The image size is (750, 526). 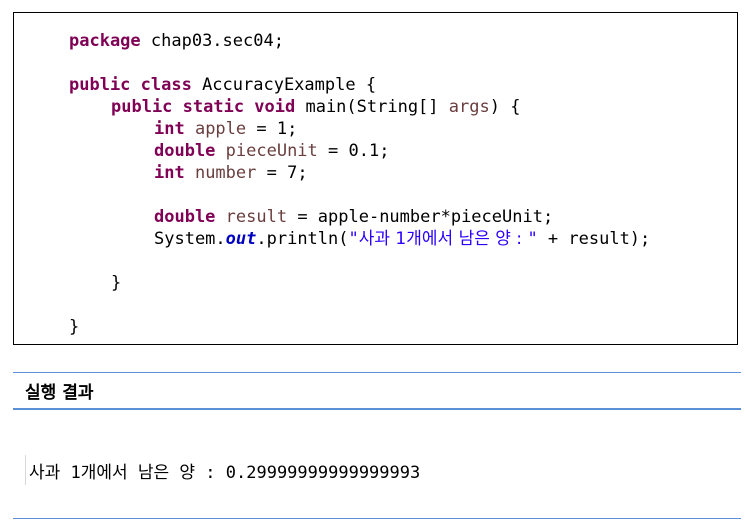 What do you see at coordinates (420, 217) in the screenshot?
I see `code-text: = apple-number*pieceUnit;` at bounding box center [420, 217].